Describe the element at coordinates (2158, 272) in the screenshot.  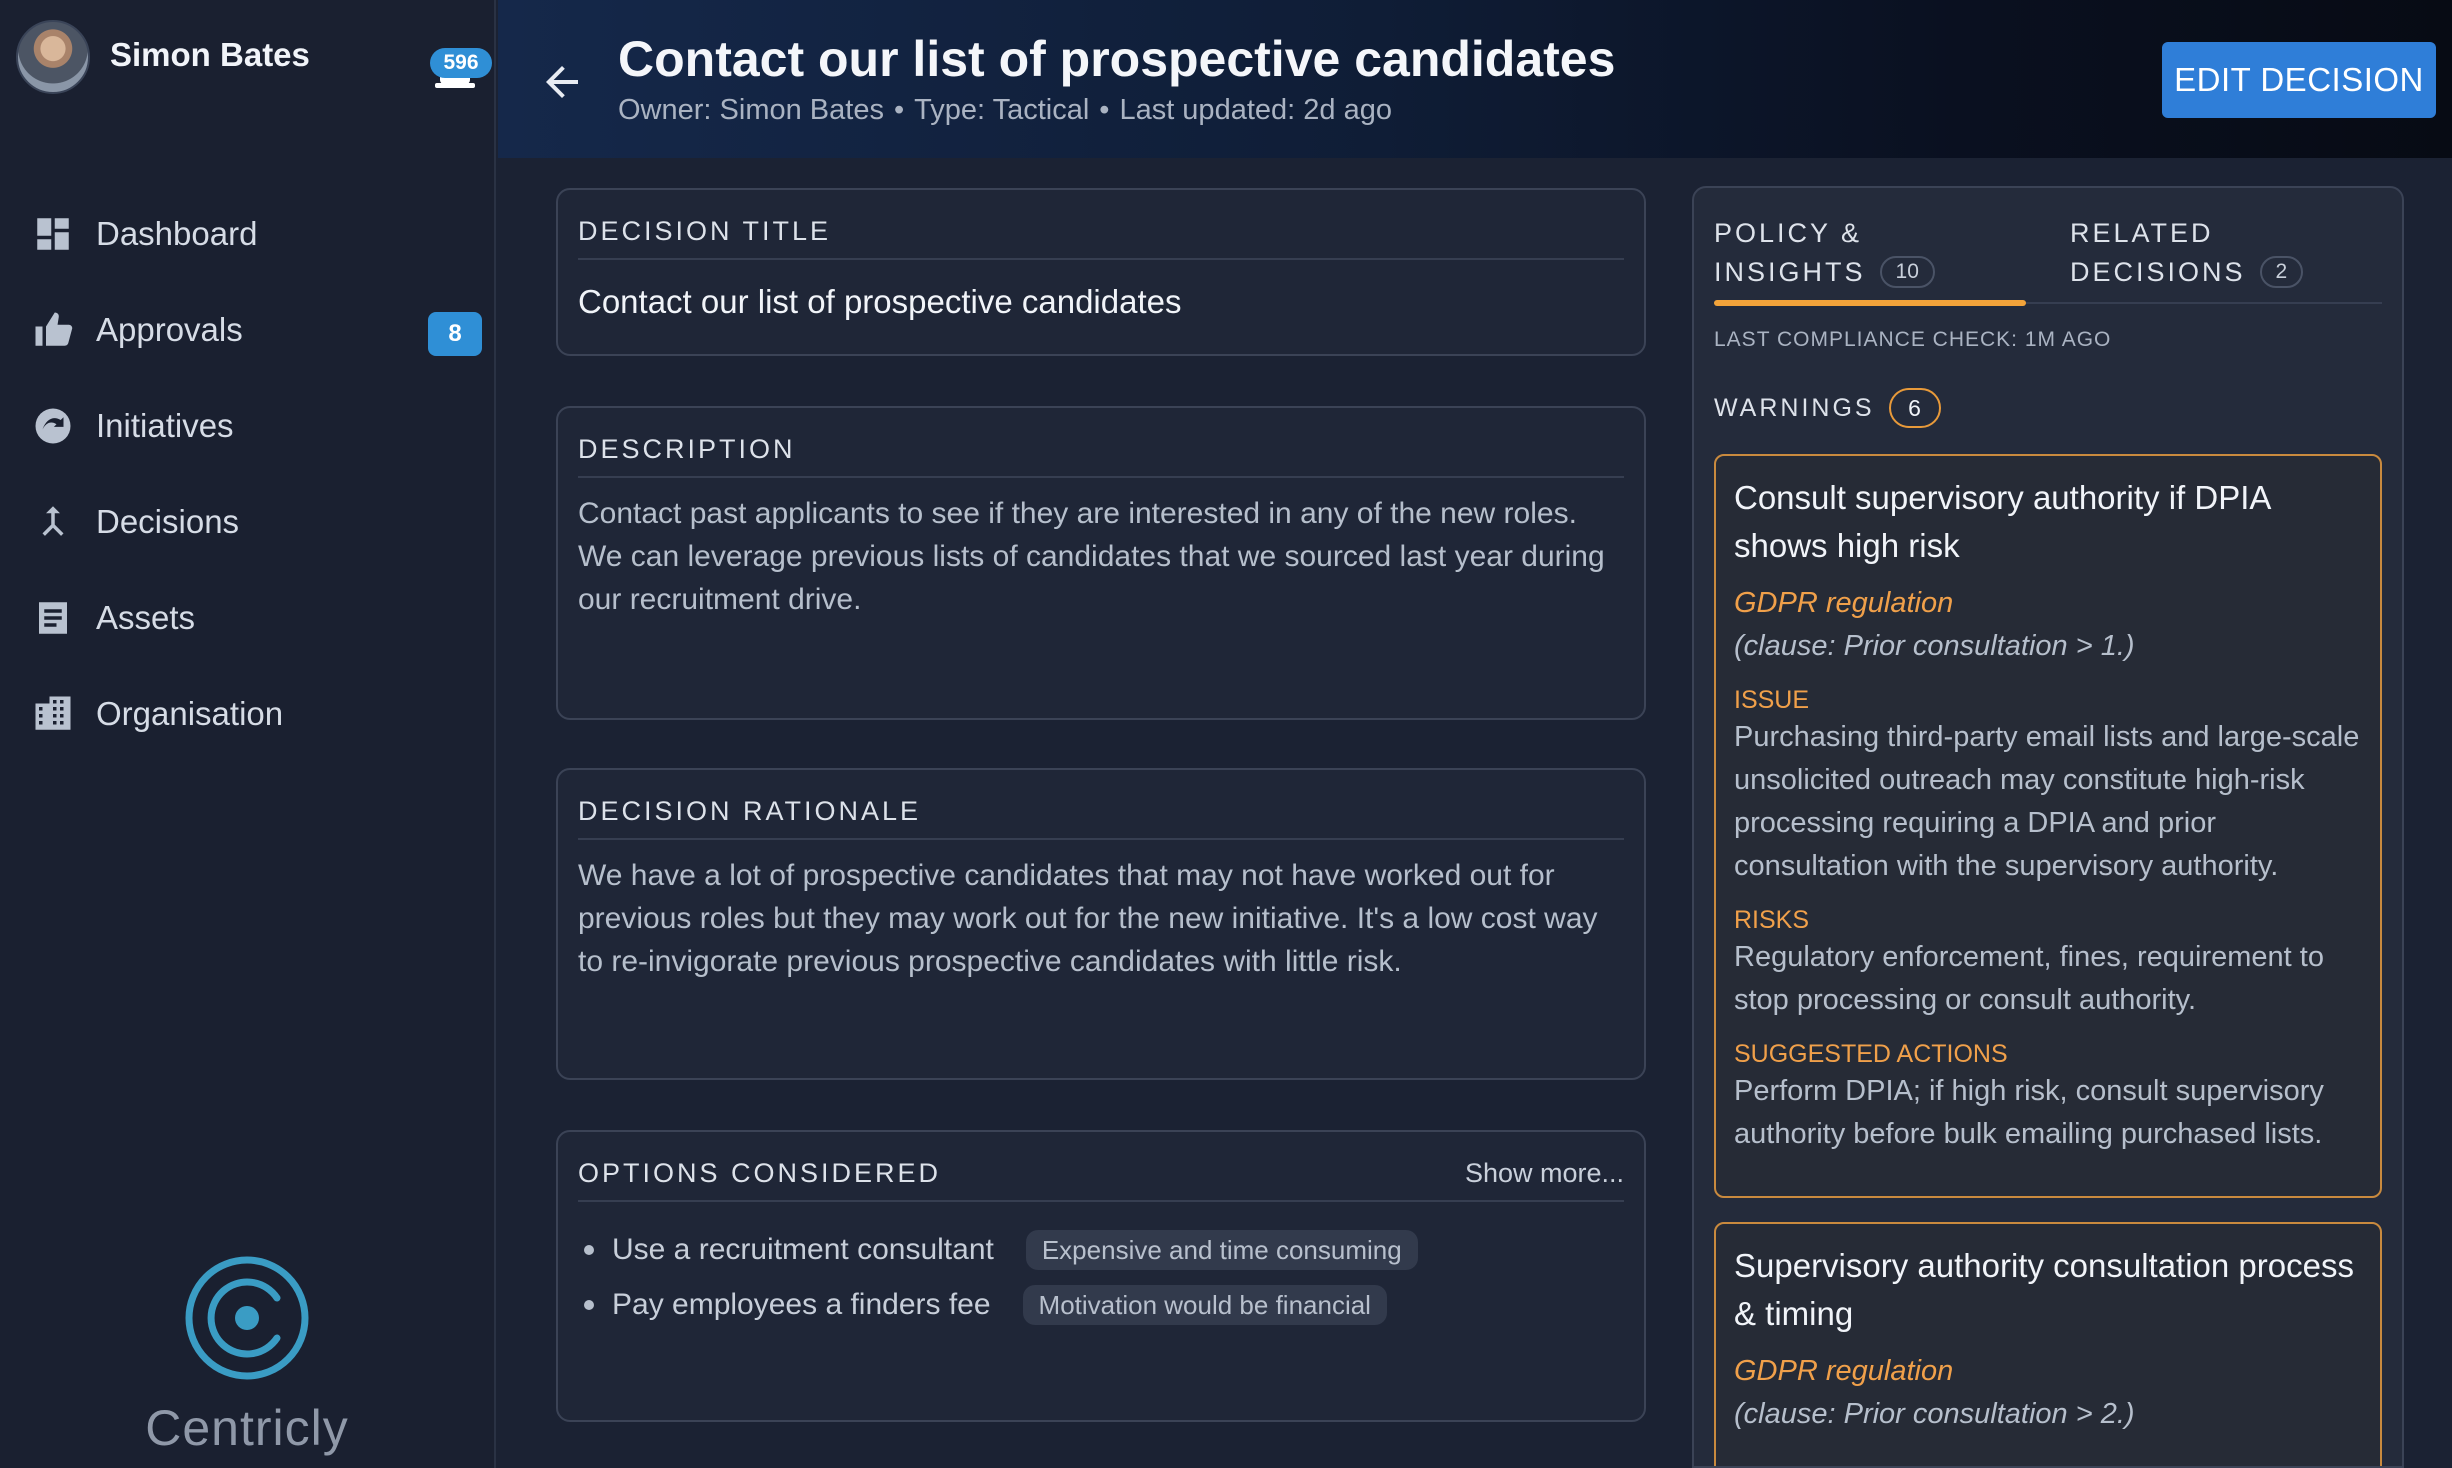
I see `tab-label: DECISIONS` at that location.